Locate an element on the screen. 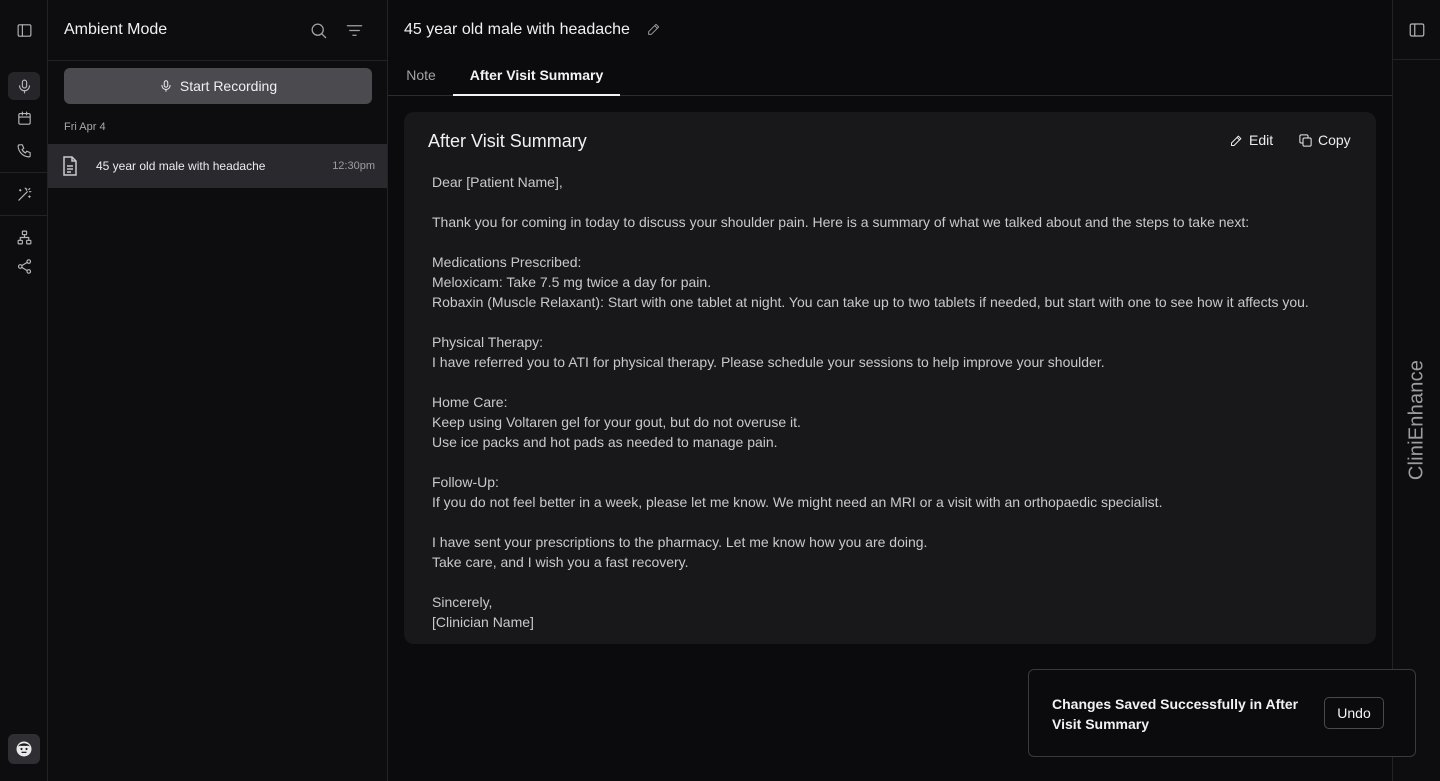 Image resolution: width=1440 pixels, height=781 pixels. magic-wand-nav is located at coordinates (24, 194).